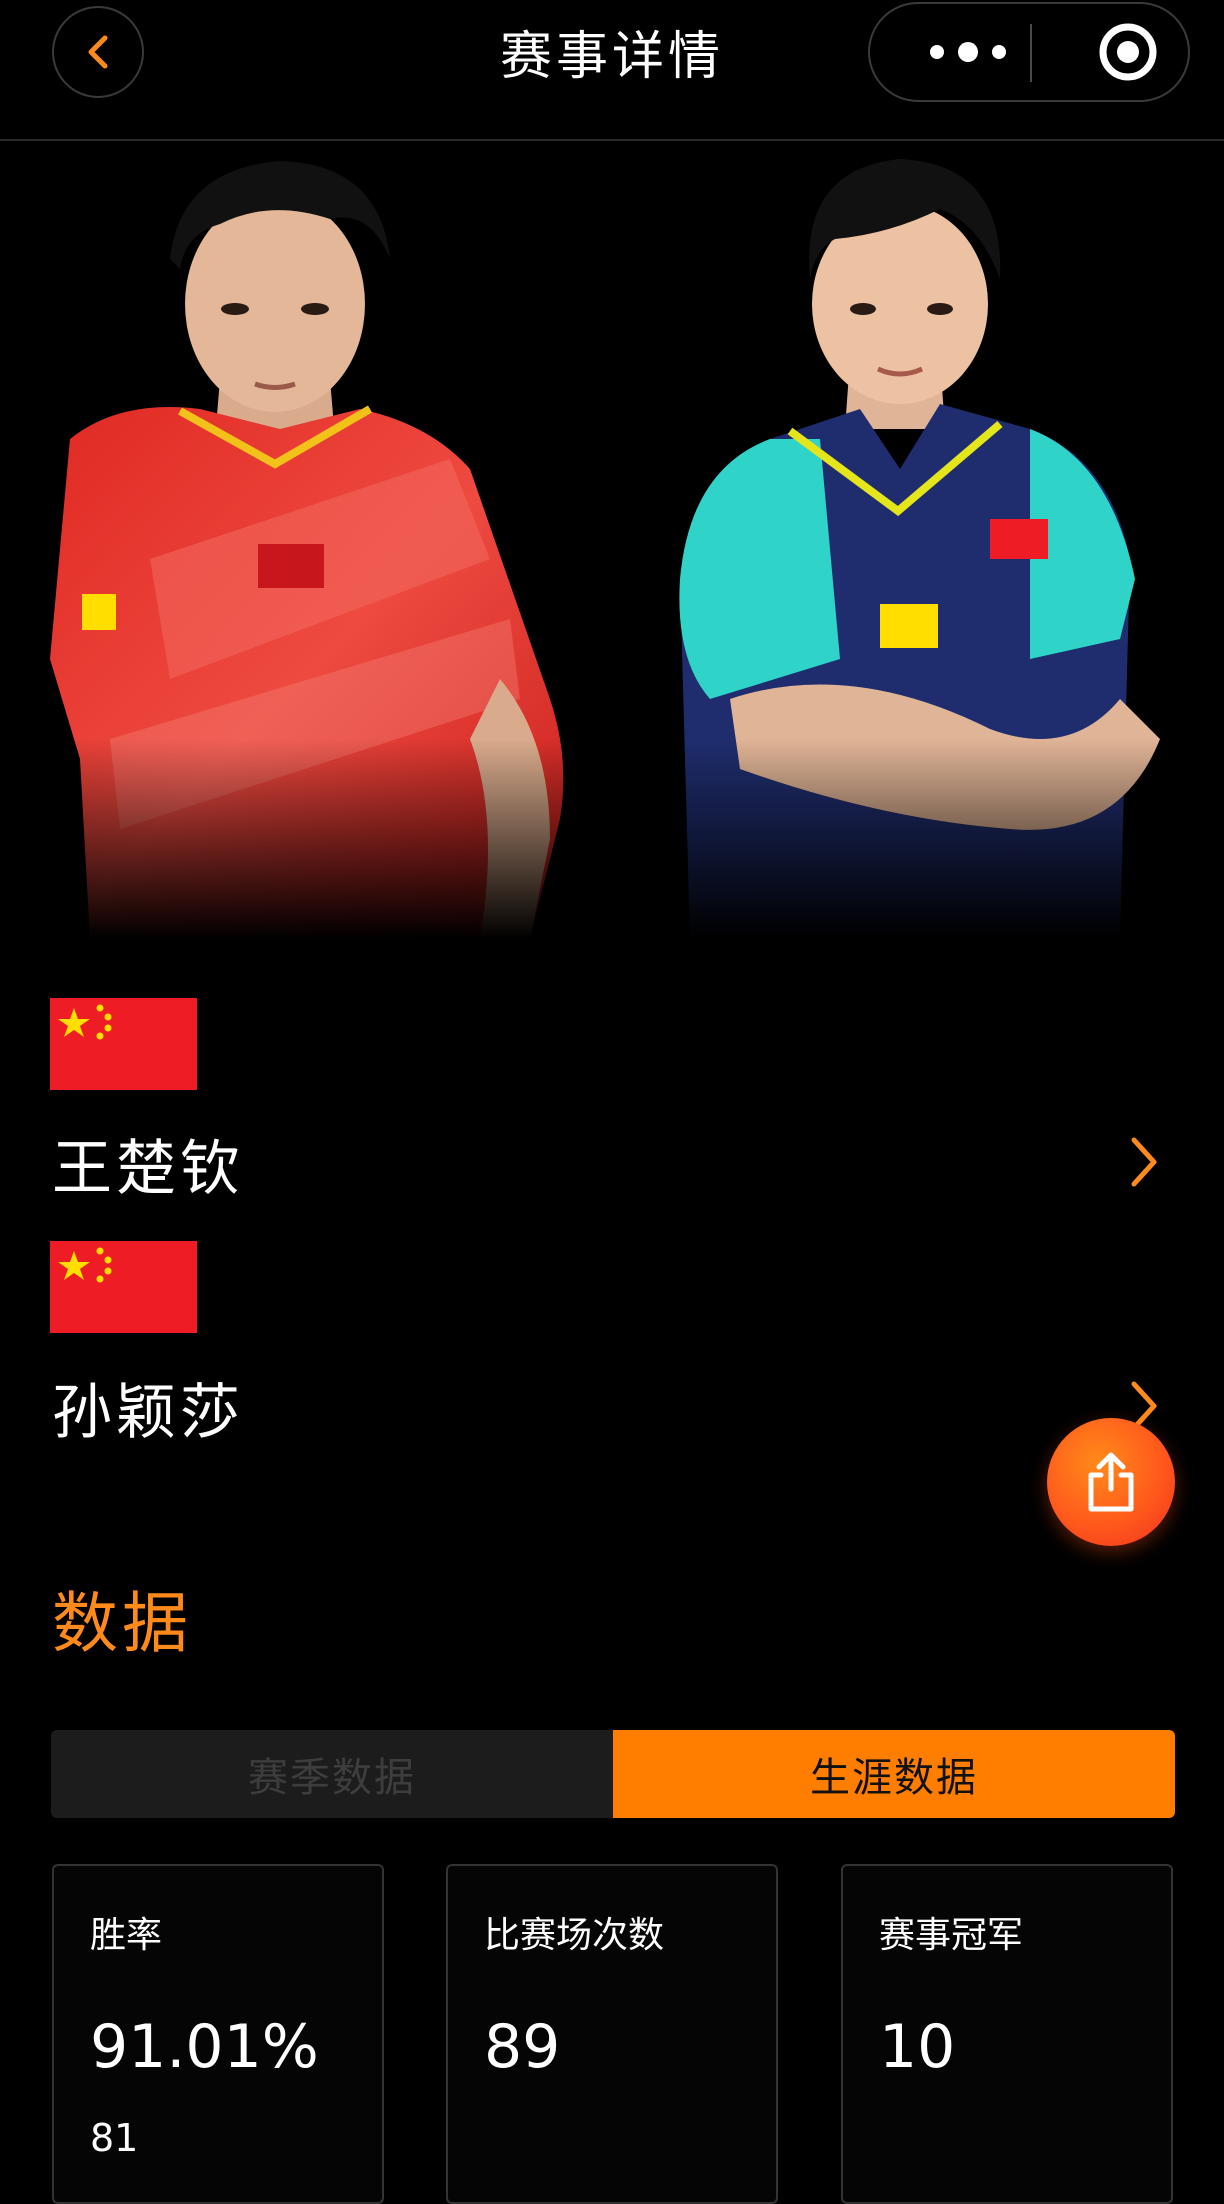 This screenshot has width=1224, height=2204. I want to click on stat-label: 胜率, so click(126, 1935).